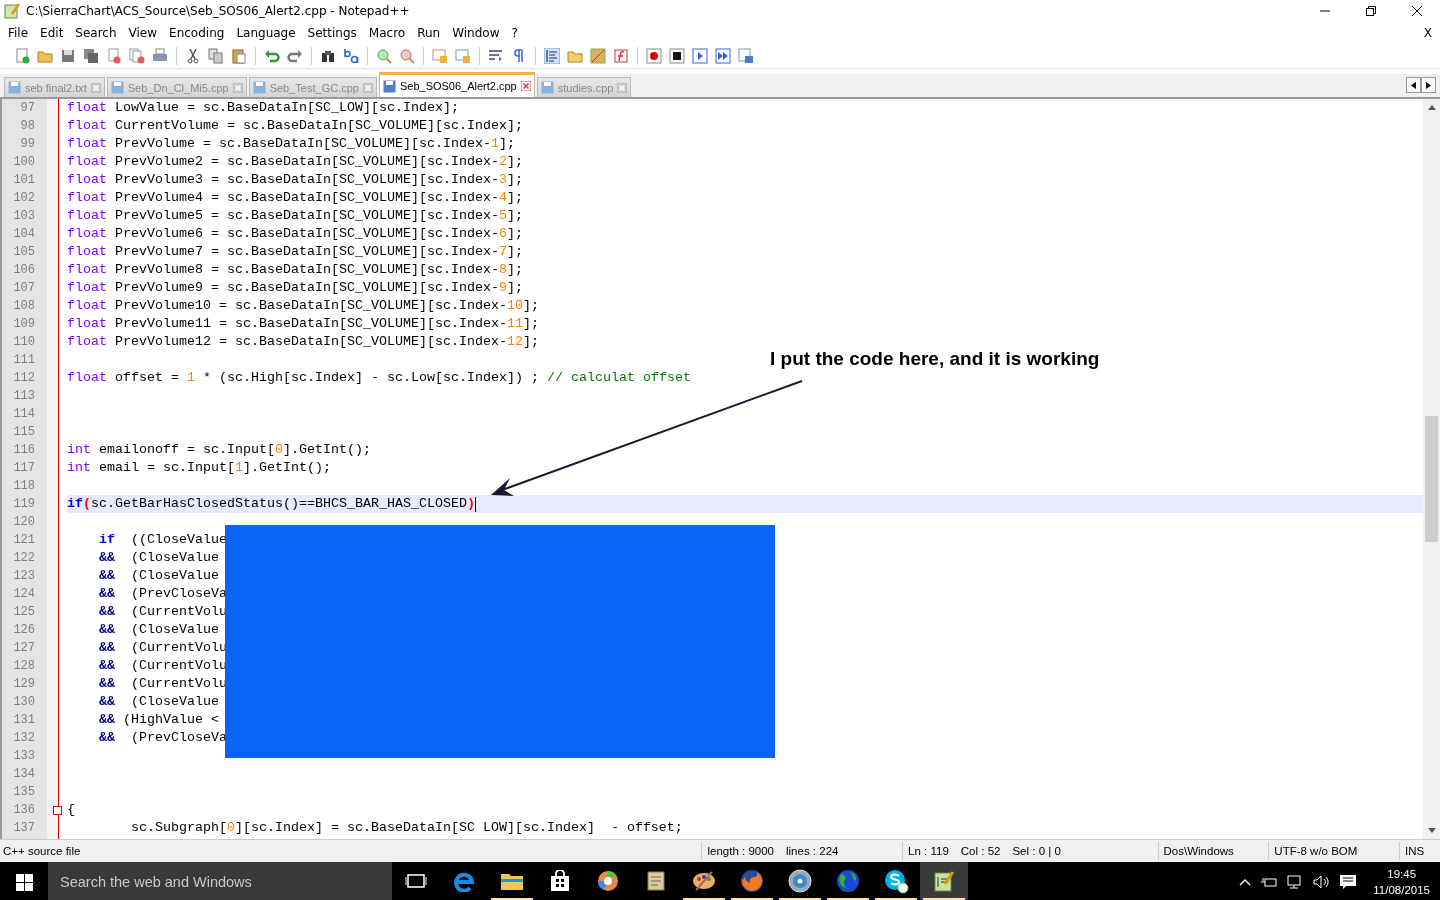 The height and width of the screenshot is (900, 1440). I want to click on status-text: length : 9000, so click(740, 851).